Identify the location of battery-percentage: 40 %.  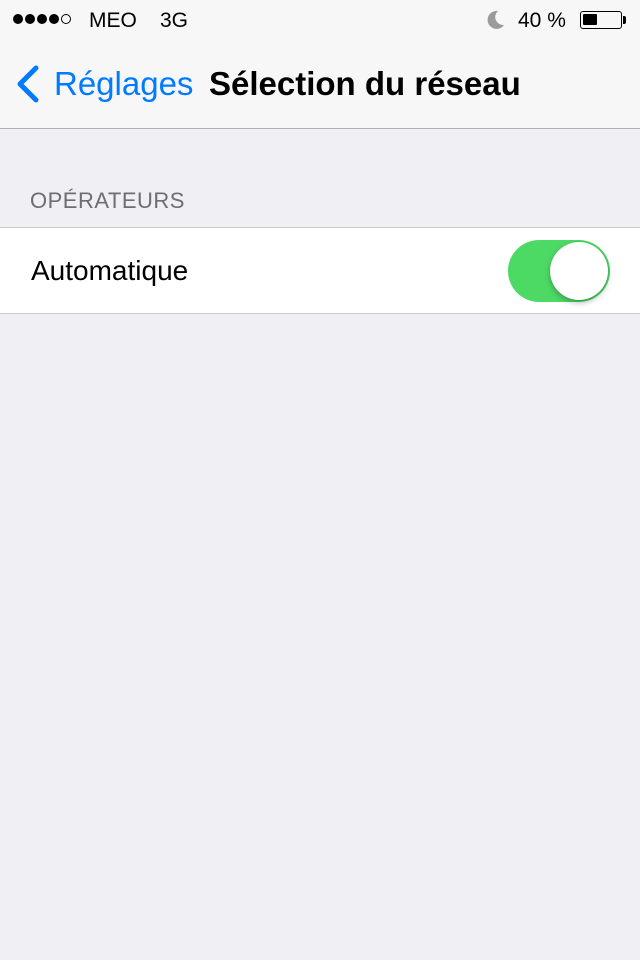
(542, 20).